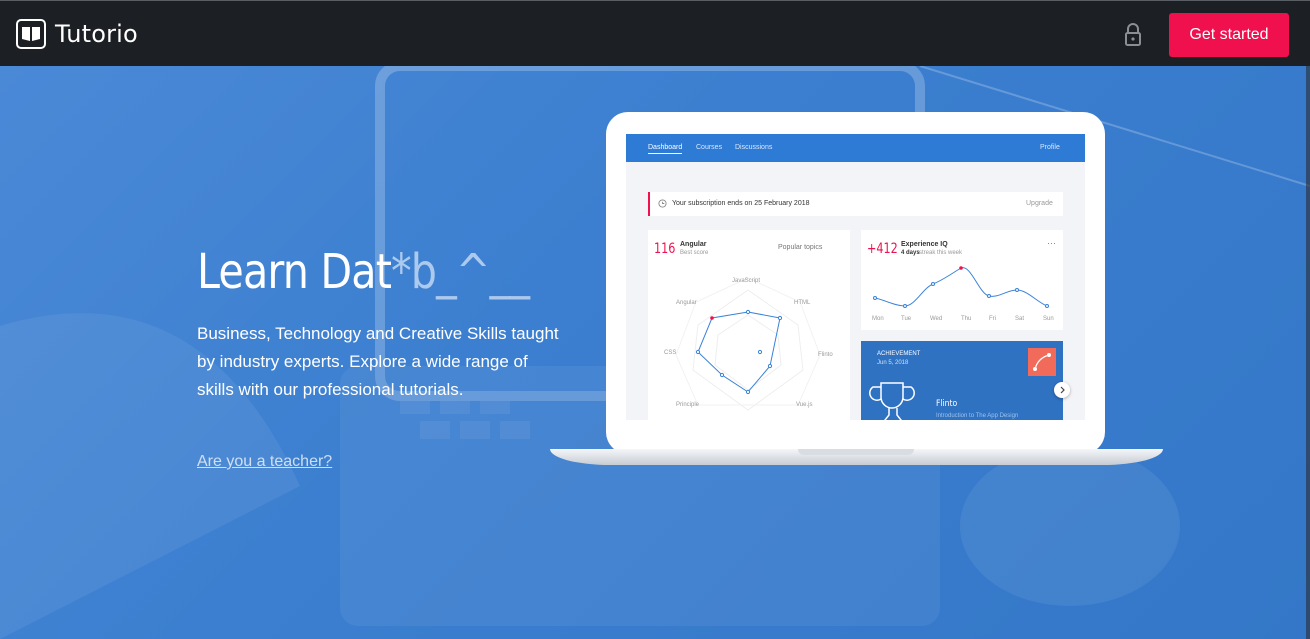  What do you see at coordinates (899, 354) in the screenshot?
I see `achievement-label: ACHIEVEMENT` at bounding box center [899, 354].